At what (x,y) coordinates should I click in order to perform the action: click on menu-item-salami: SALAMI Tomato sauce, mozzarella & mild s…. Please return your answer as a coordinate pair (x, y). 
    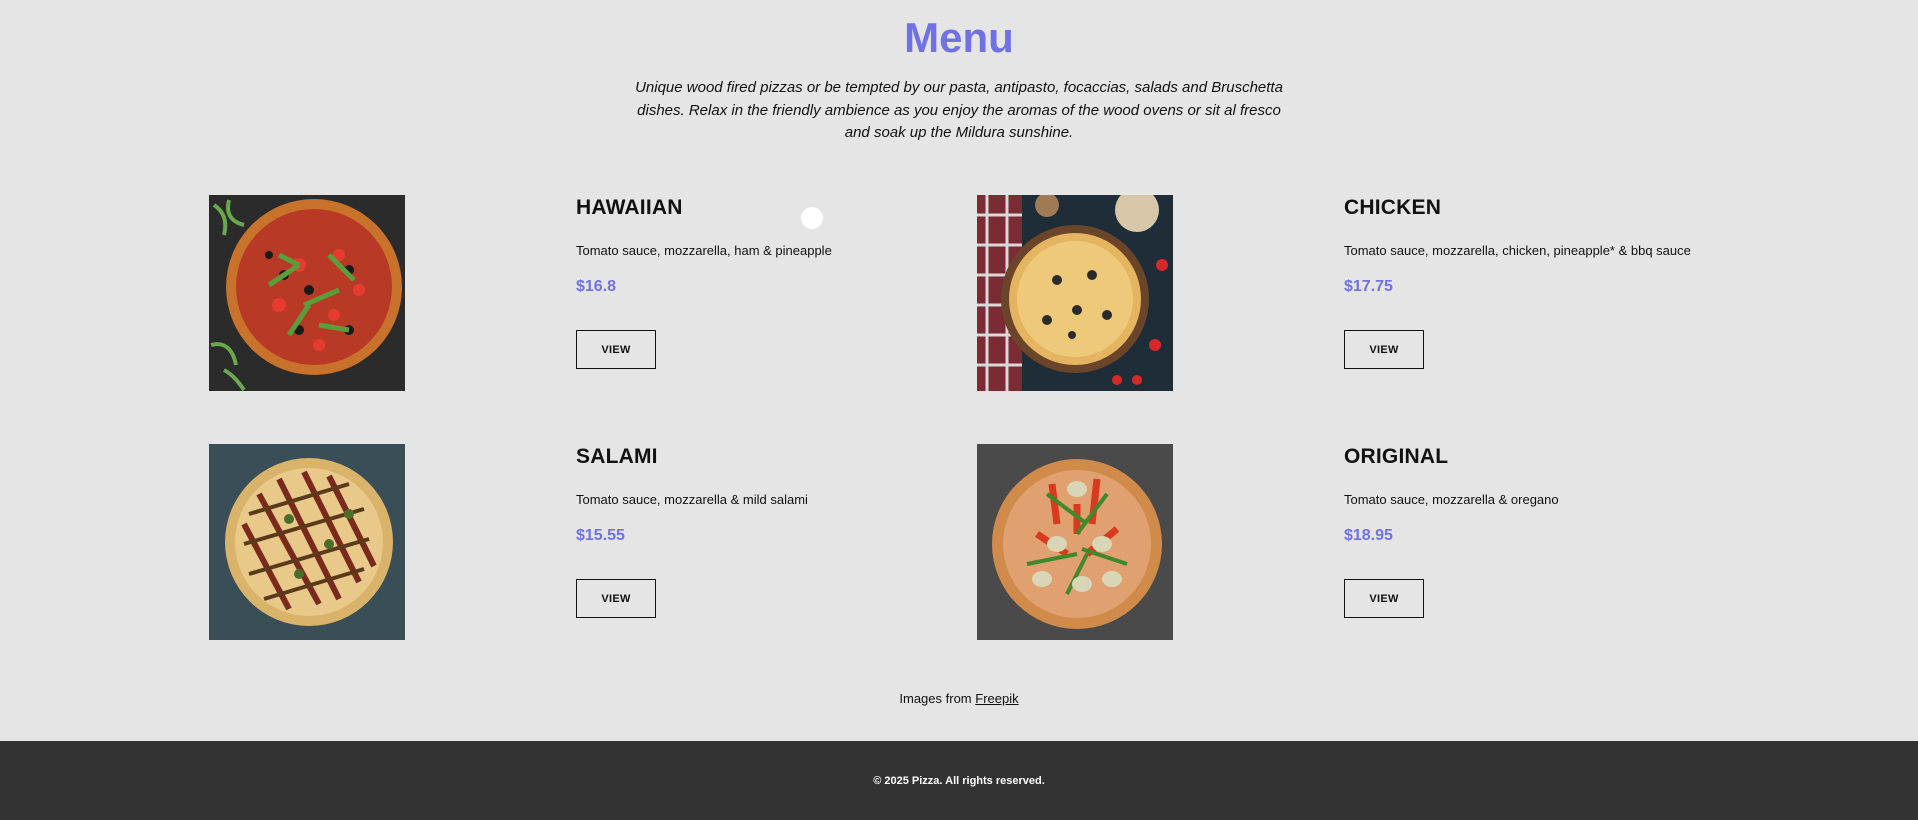
    Looking at the image, I should click on (589, 542).